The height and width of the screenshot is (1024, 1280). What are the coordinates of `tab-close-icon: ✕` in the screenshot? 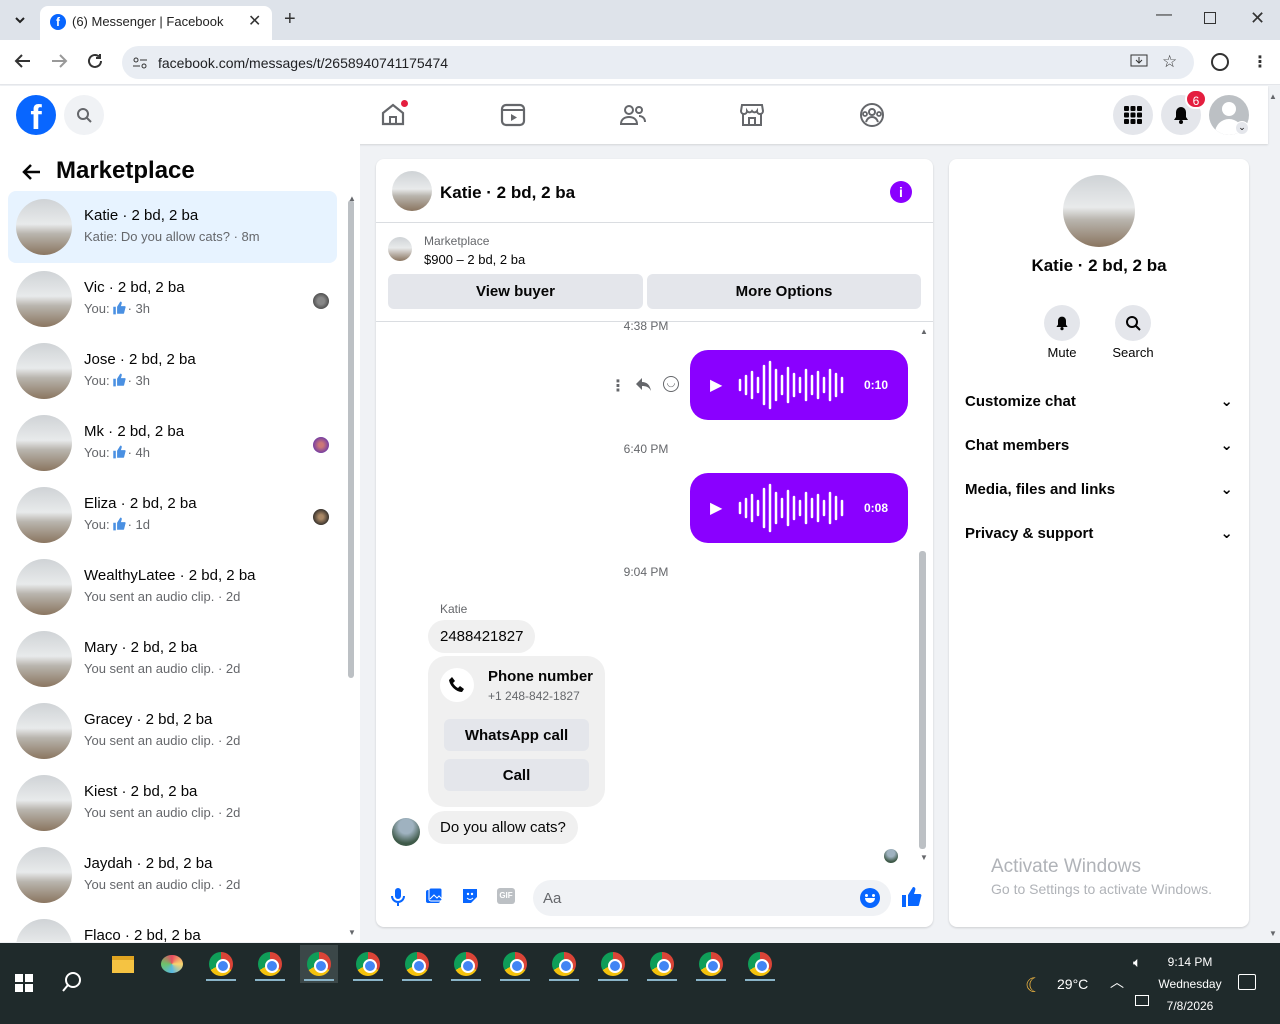 It's located at (254, 21).